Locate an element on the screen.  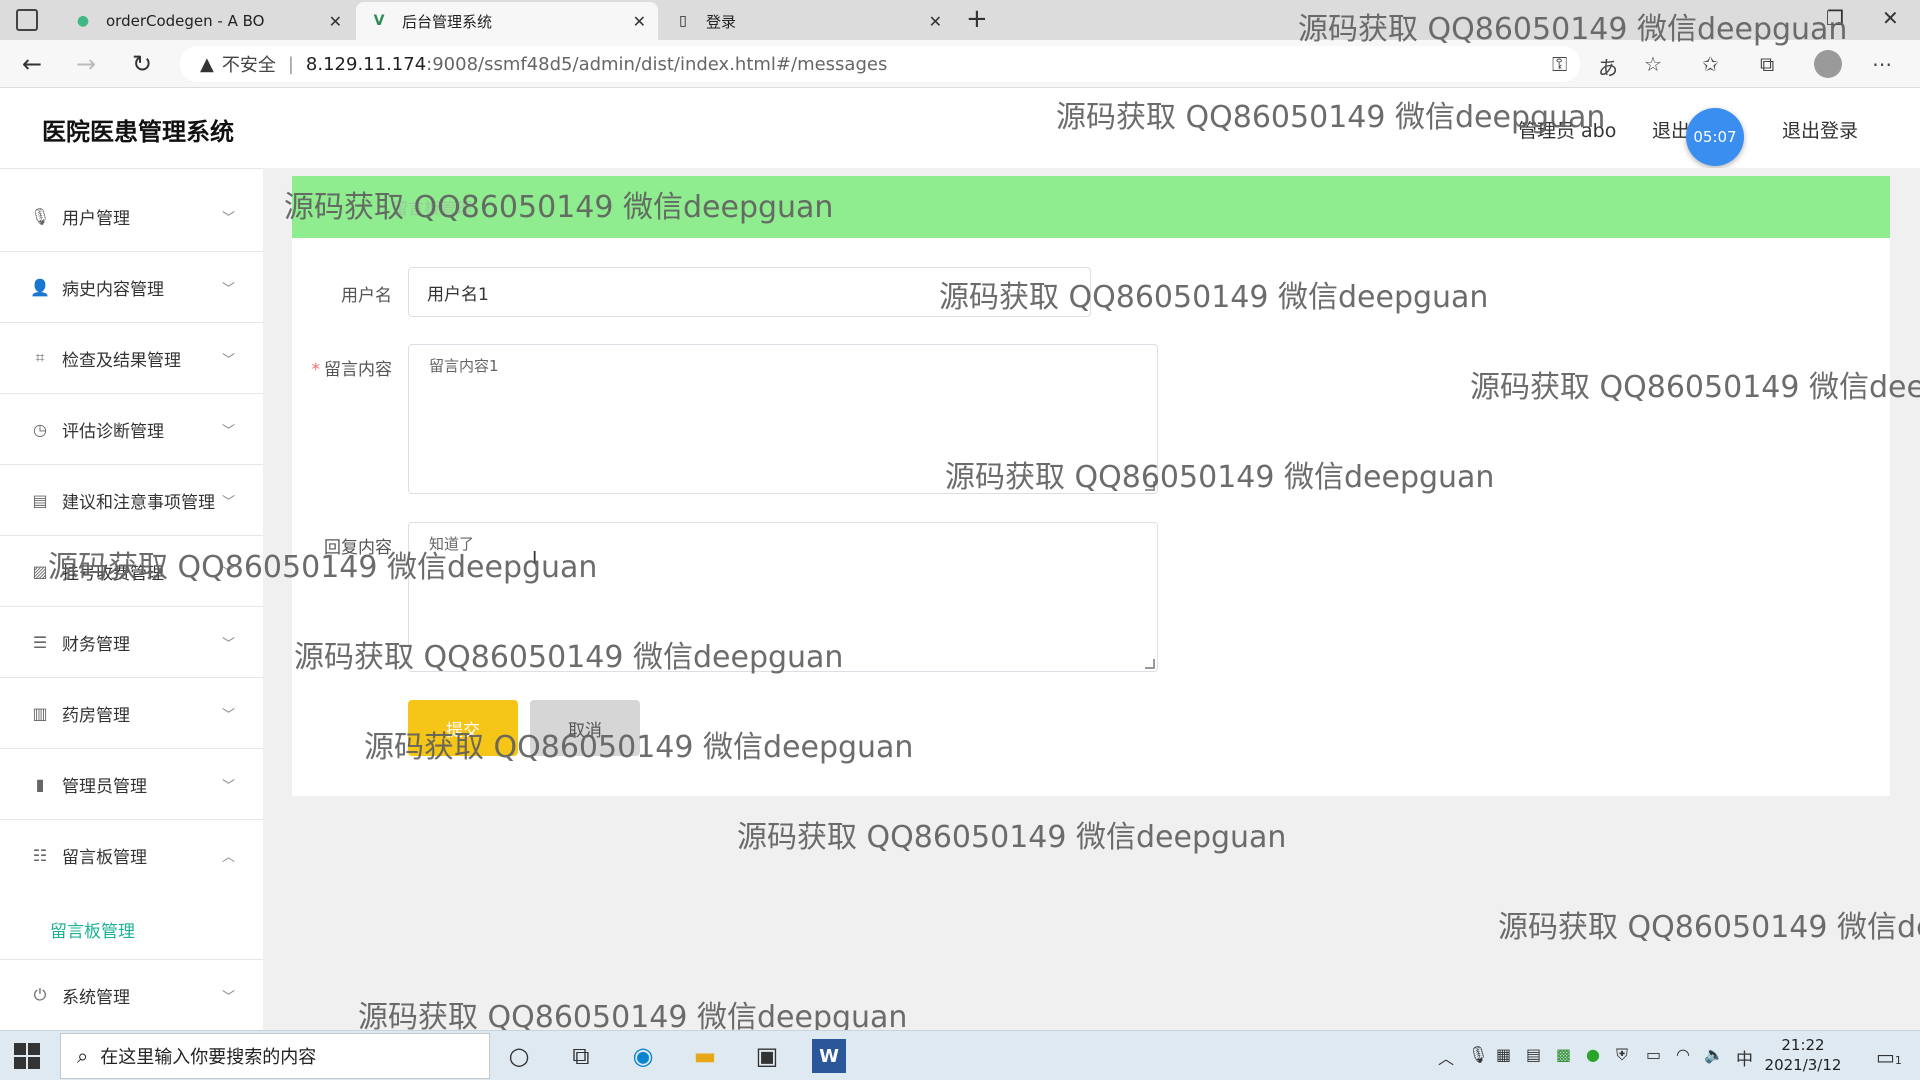
taskbar-search: ⌕ 在这里输入你要搜索的内容 is located at coordinates (275, 1056).